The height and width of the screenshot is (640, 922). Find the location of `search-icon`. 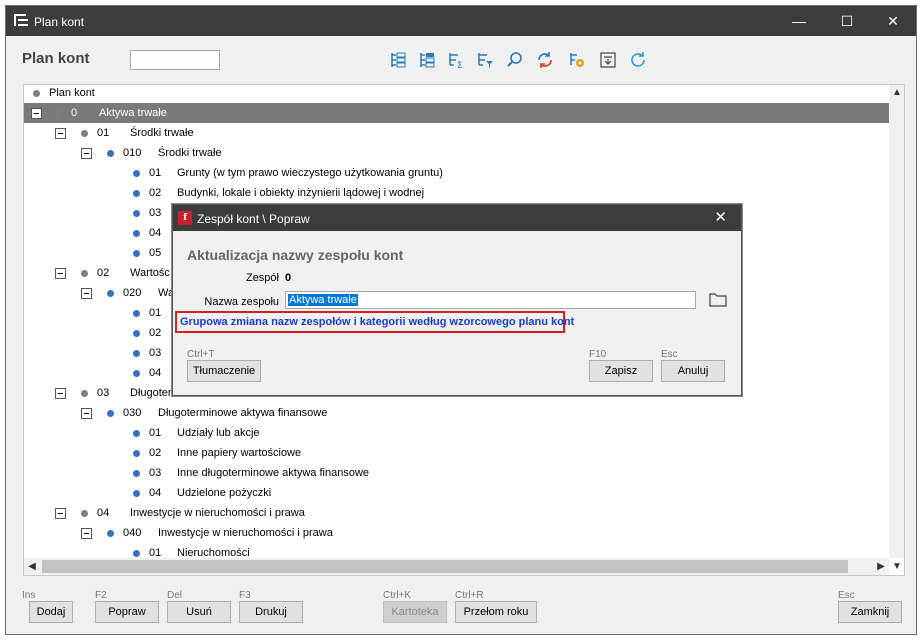

search-icon is located at coordinates (515, 60).